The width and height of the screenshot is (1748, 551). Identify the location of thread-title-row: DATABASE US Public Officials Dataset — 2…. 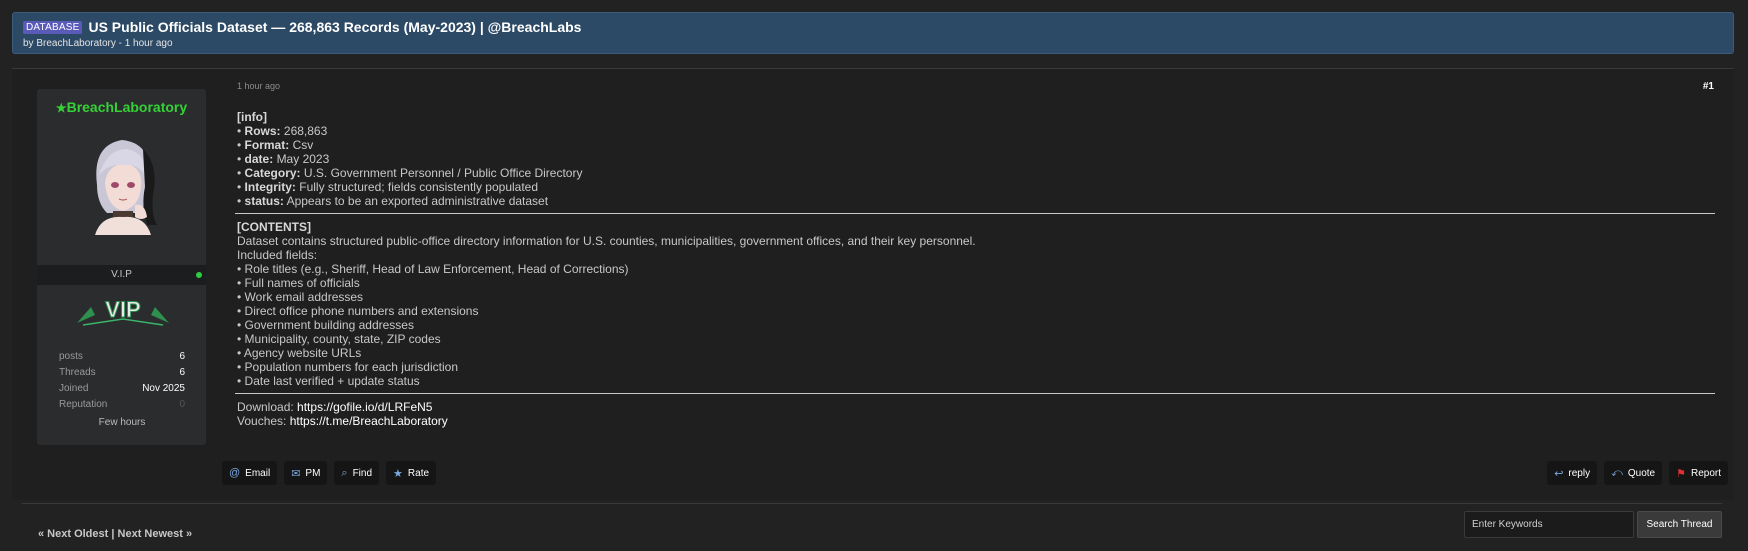
(873, 27).